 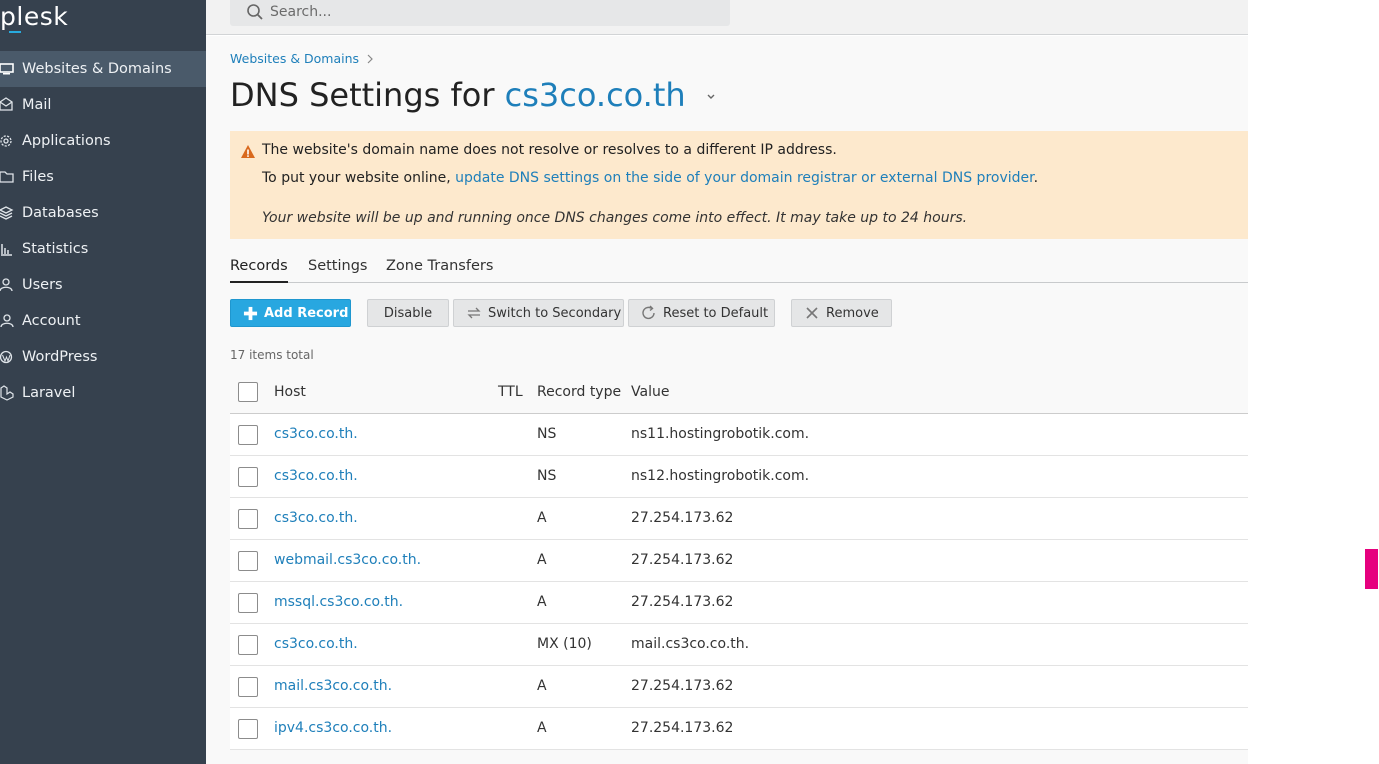 I want to click on warning-instruction-text: To put your website online,, so click(x=356, y=178).